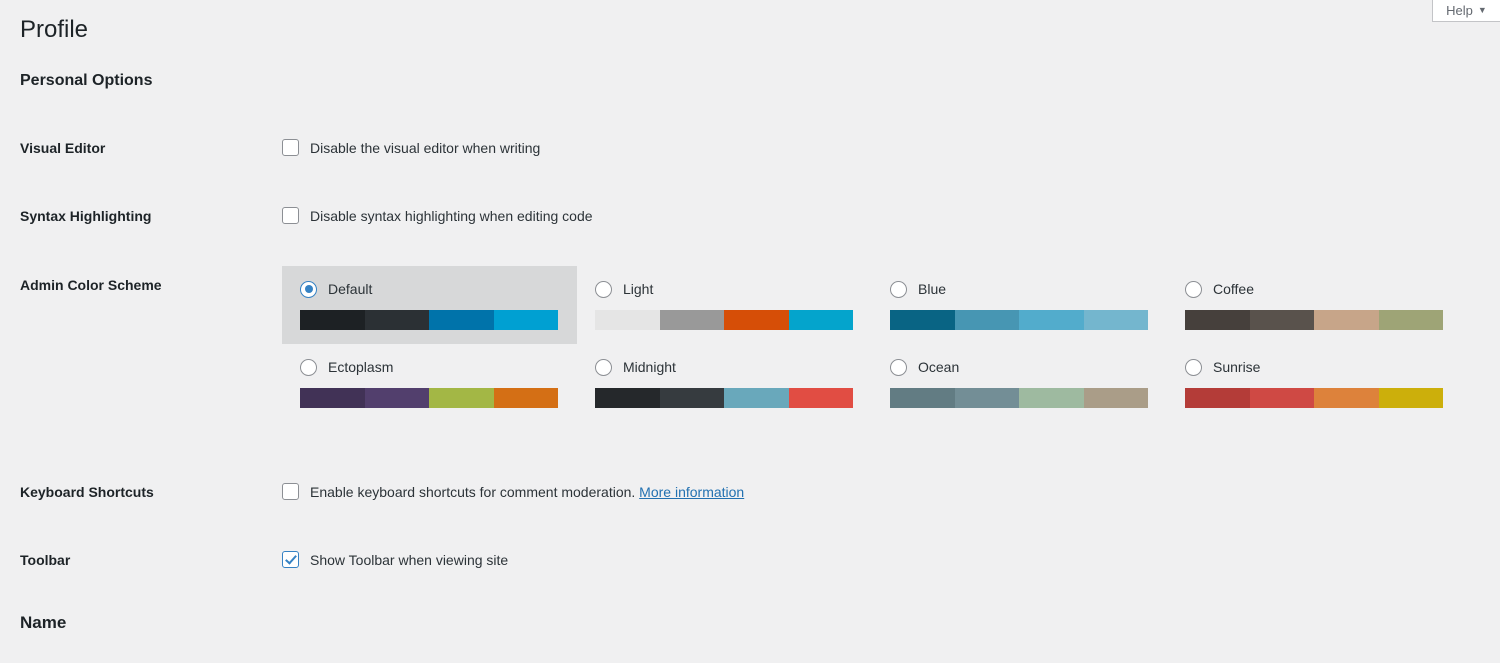 This screenshot has height=663, width=1500. I want to click on color-scheme-label-light: Light, so click(638, 289).